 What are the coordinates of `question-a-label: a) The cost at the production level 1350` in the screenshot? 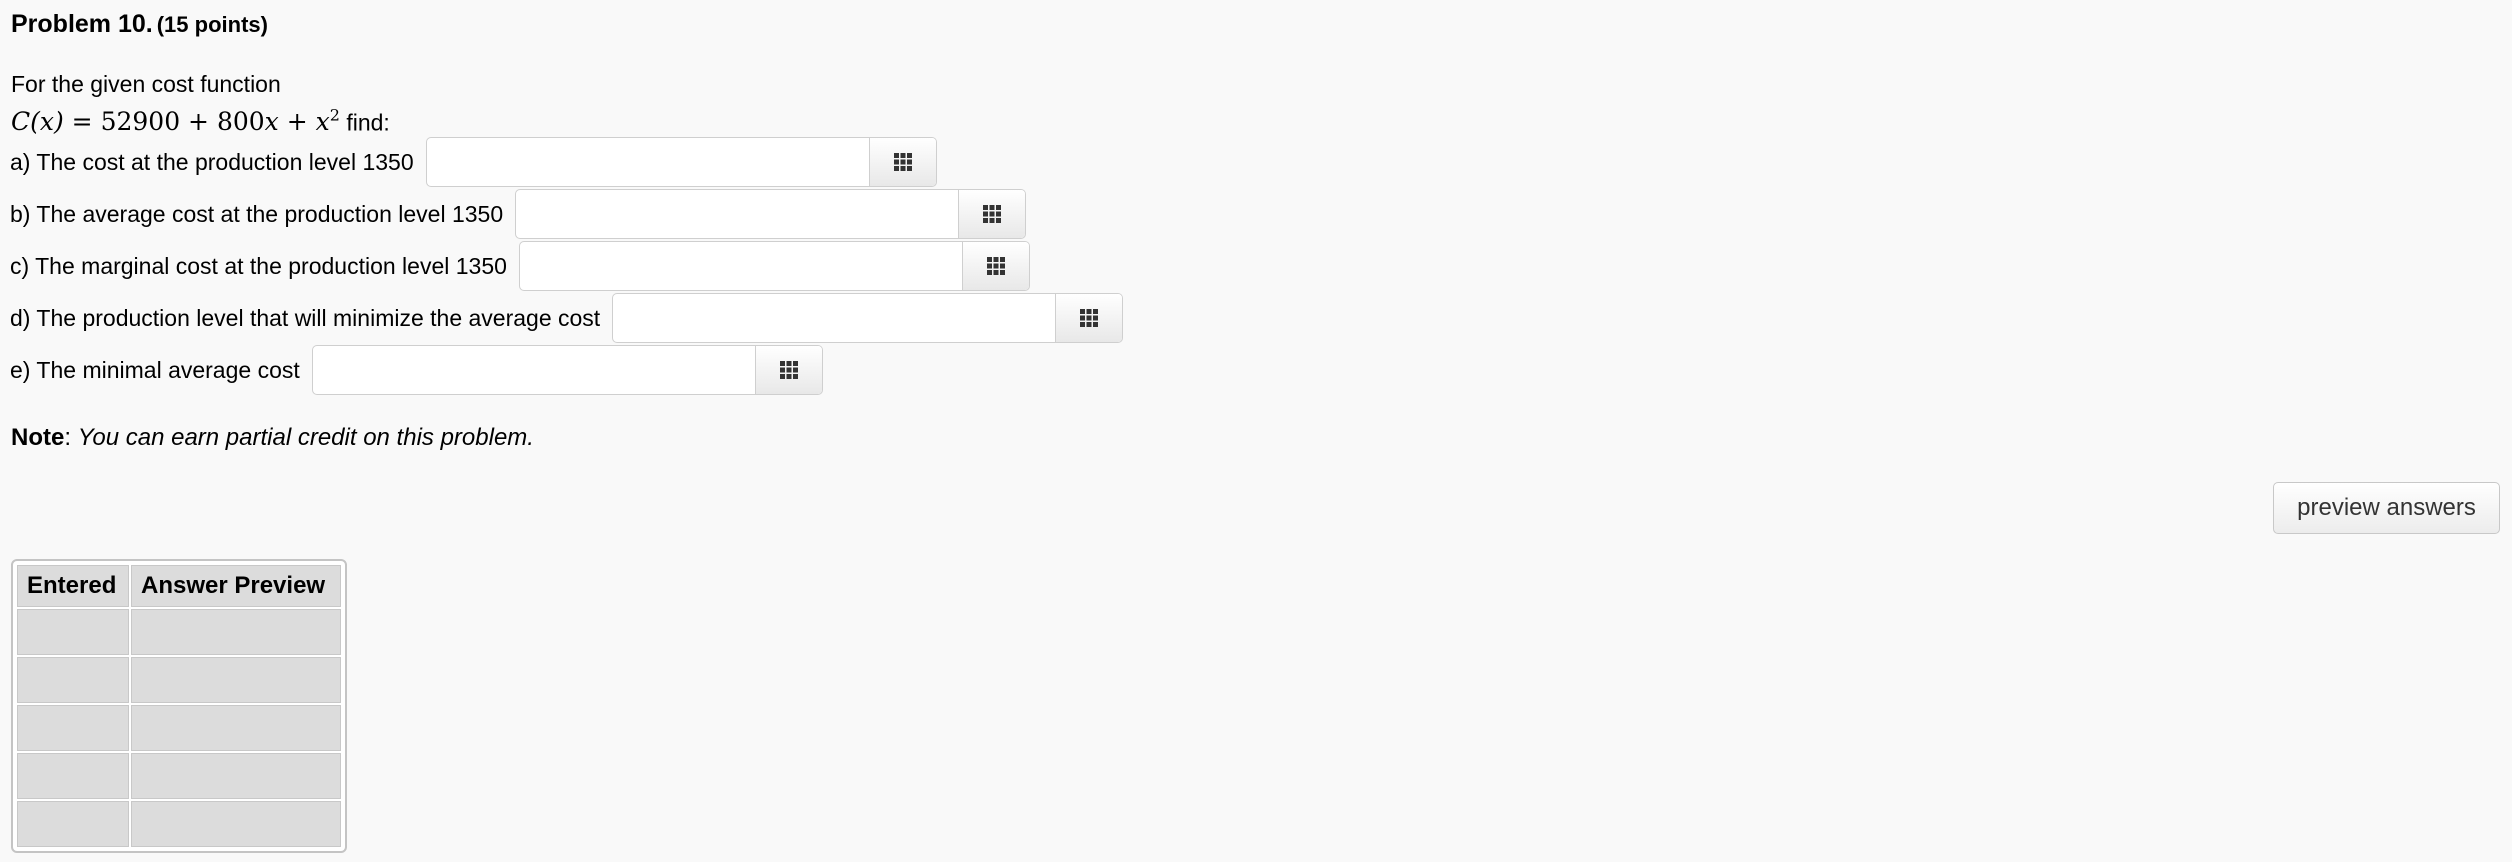 It's located at (212, 161).